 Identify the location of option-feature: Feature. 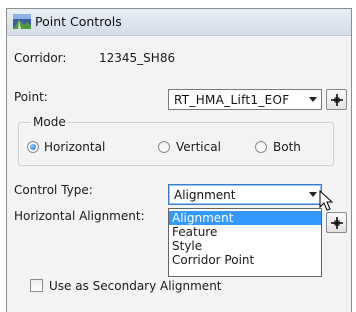
(245, 232).